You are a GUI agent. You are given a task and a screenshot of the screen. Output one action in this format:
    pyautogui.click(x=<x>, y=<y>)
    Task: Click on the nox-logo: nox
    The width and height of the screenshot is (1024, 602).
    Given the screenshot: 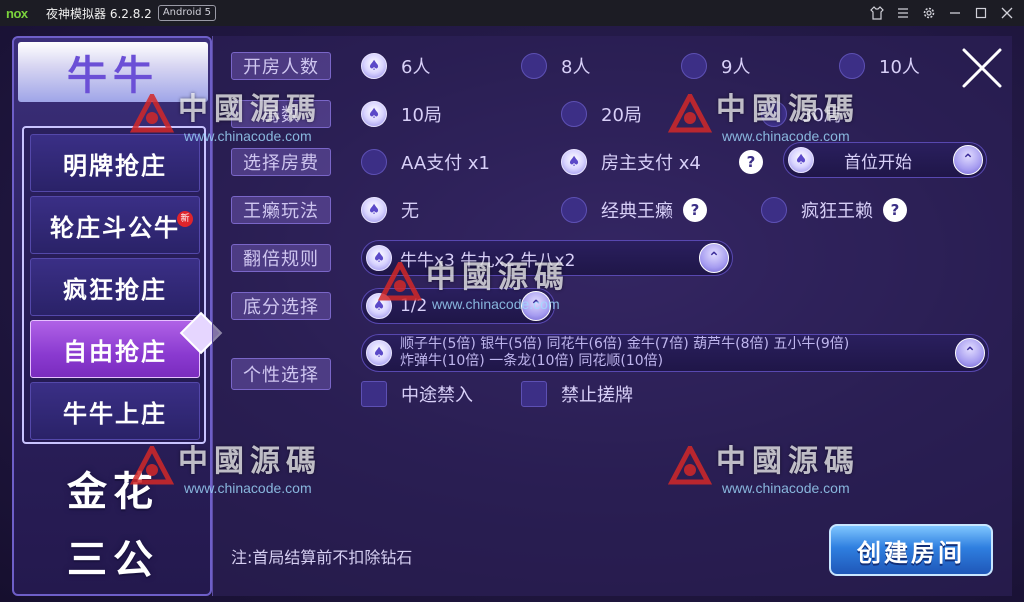 What is the action you would take?
    pyautogui.click(x=17, y=13)
    